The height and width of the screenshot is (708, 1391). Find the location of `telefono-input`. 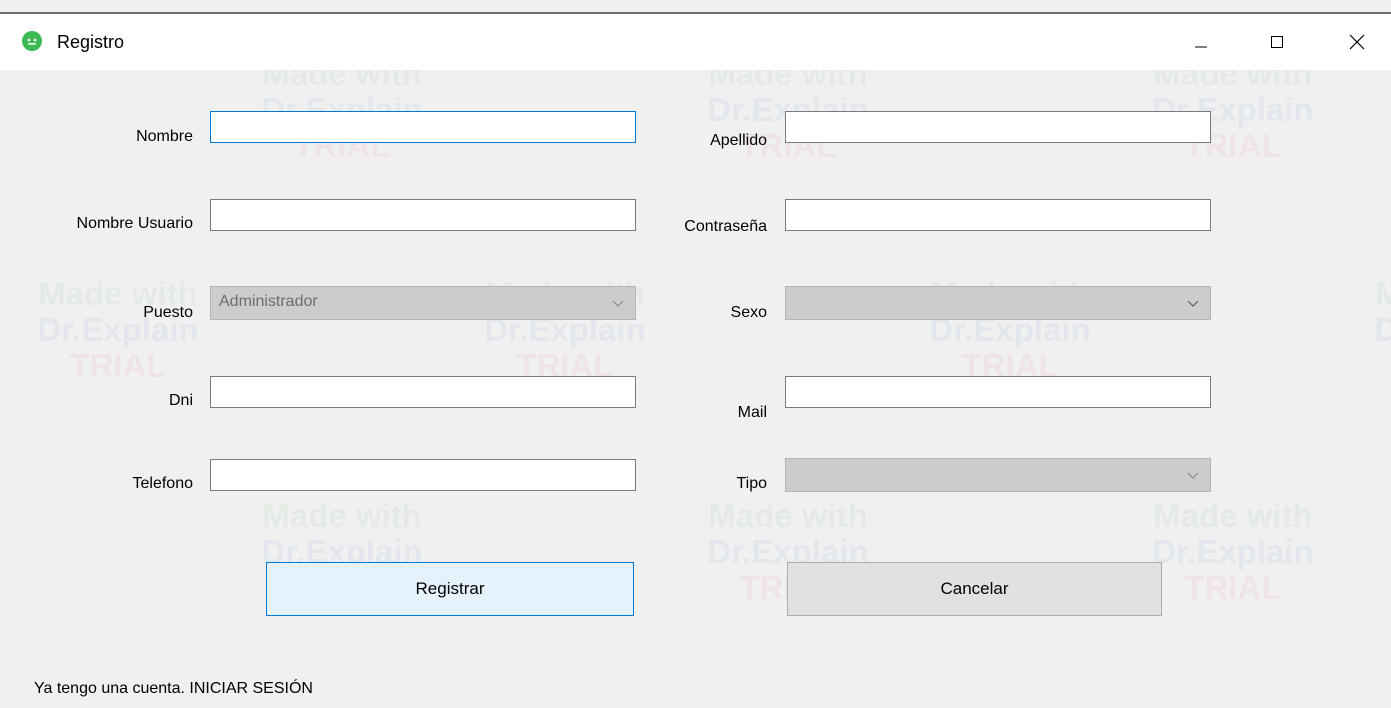

telefono-input is located at coordinates (423, 475).